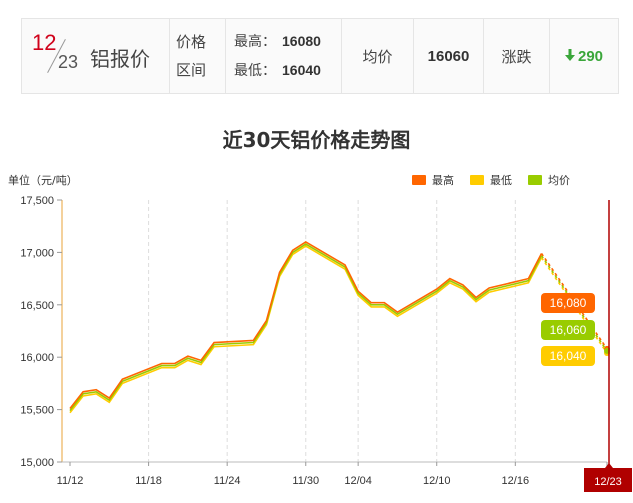 Image resolution: width=633 pixels, height=503 pixels. What do you see at coordinates (37, 201) in the screenshot?
I see `y-tick-label: 17,500` at bounding box center [37, 201].